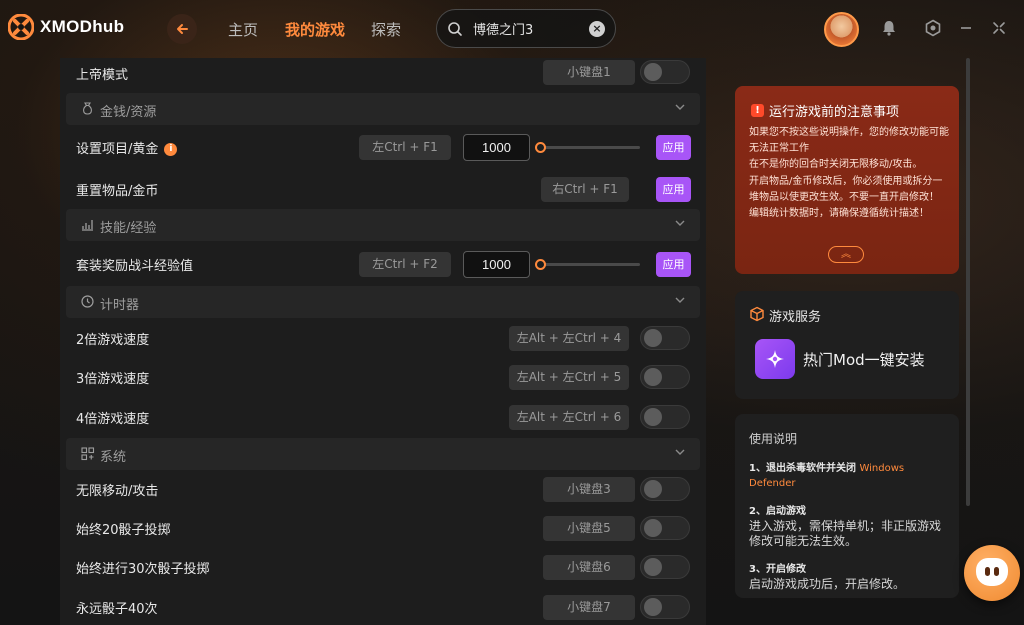 The width and height of the screenshot is (1024, 625). What do you see at coordinates (597, 29) in the screenshot?
I see `clear-search-icon: ×` at bounding box center [597, 29].